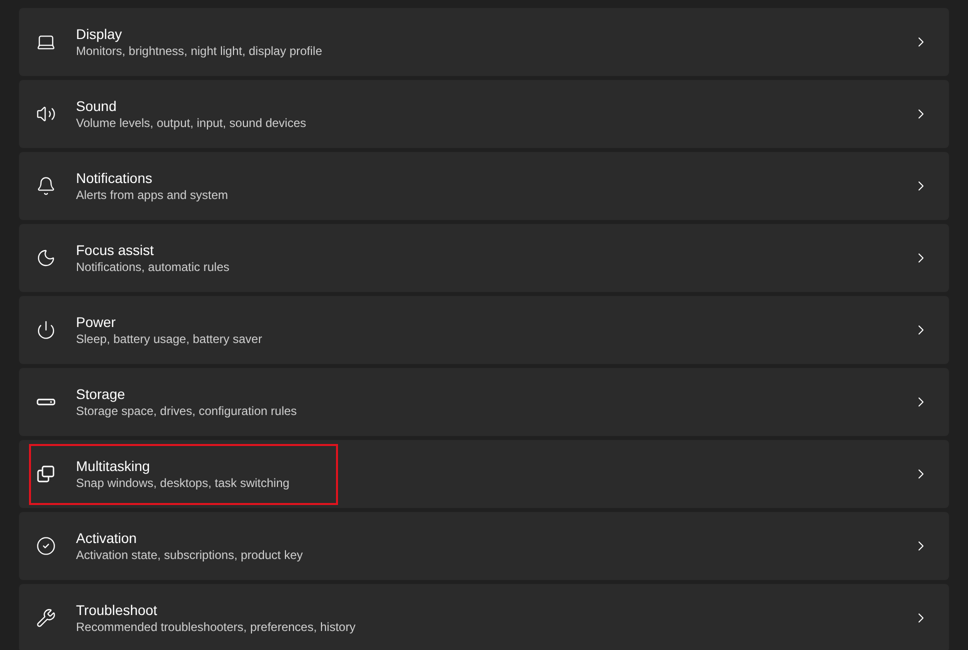  I want to click on bell-icon, so click(46, 186).